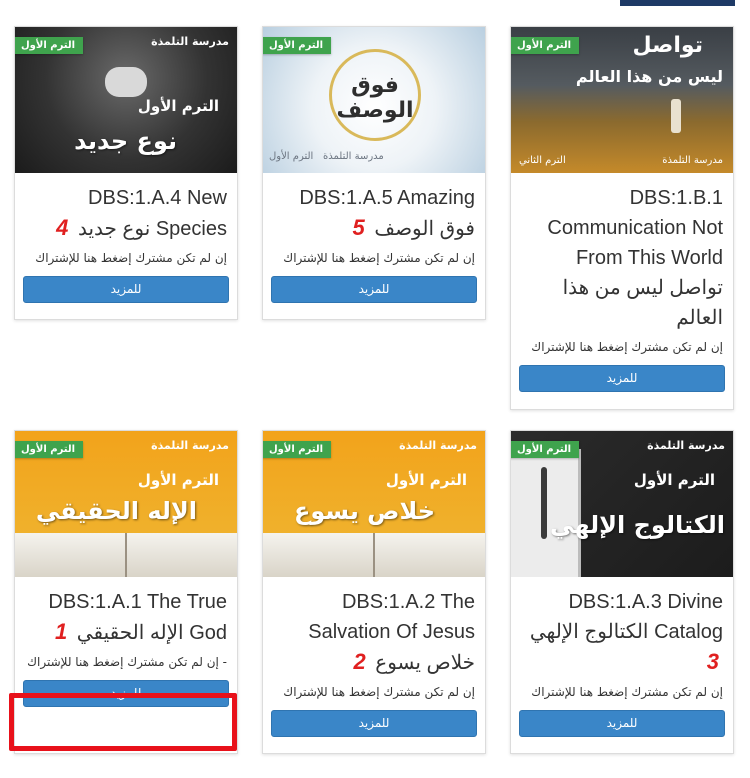  Describe the element at coordinates (676, 116) in the screenshot. I see `person-image` at that location.